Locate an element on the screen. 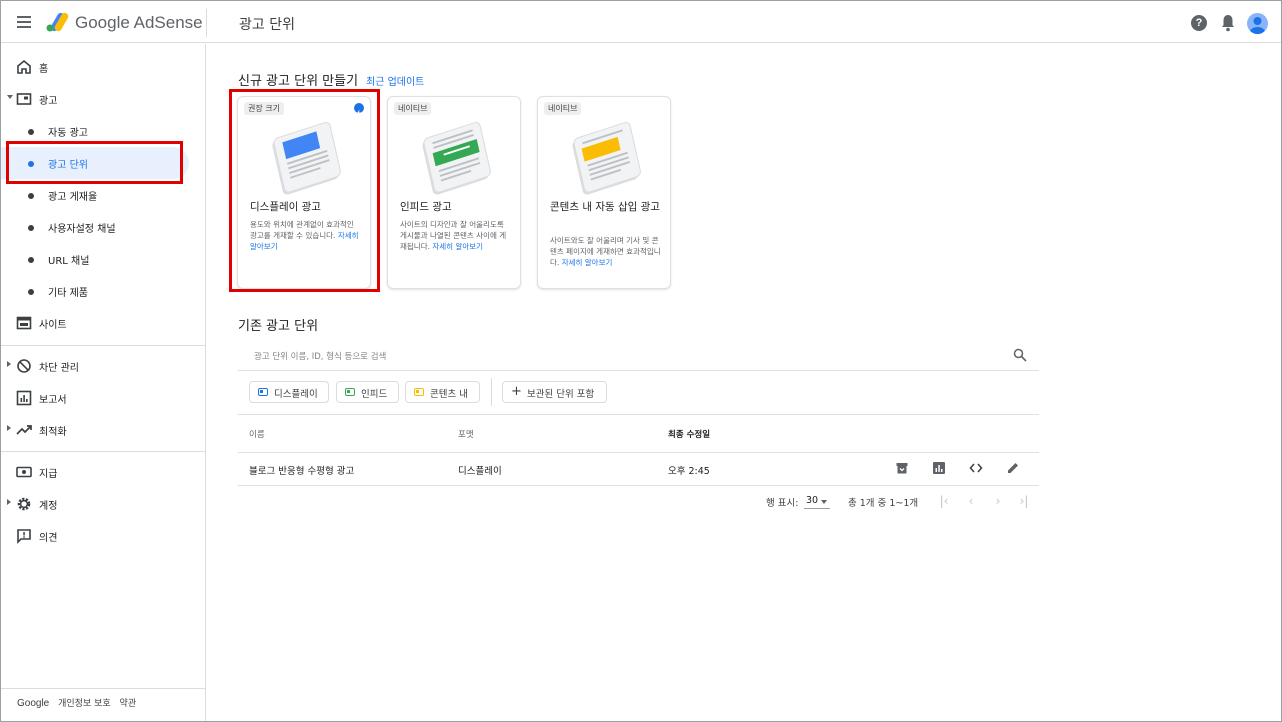 The image size is (1282, 722). filter-incontent-chip: 콘텐츠 내 is located at coordinates (442, 392).